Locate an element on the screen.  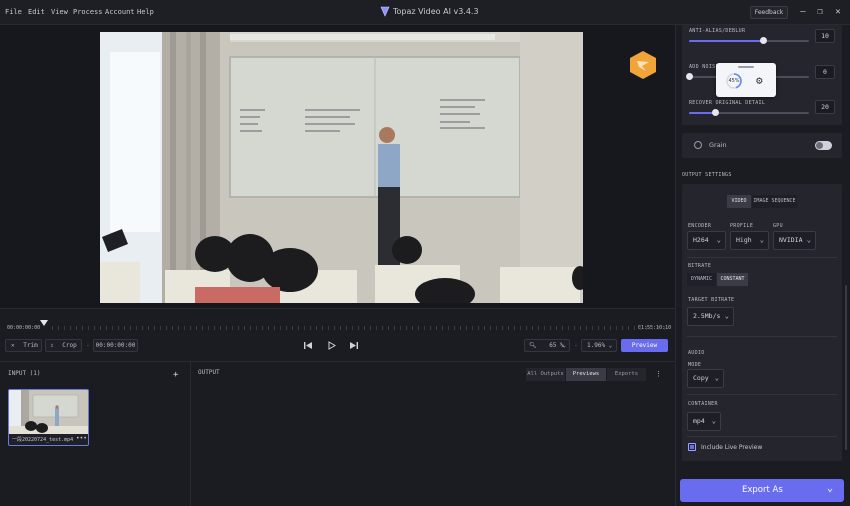
container-select: mp4 ⌄ is located at coordinates (704, 421).